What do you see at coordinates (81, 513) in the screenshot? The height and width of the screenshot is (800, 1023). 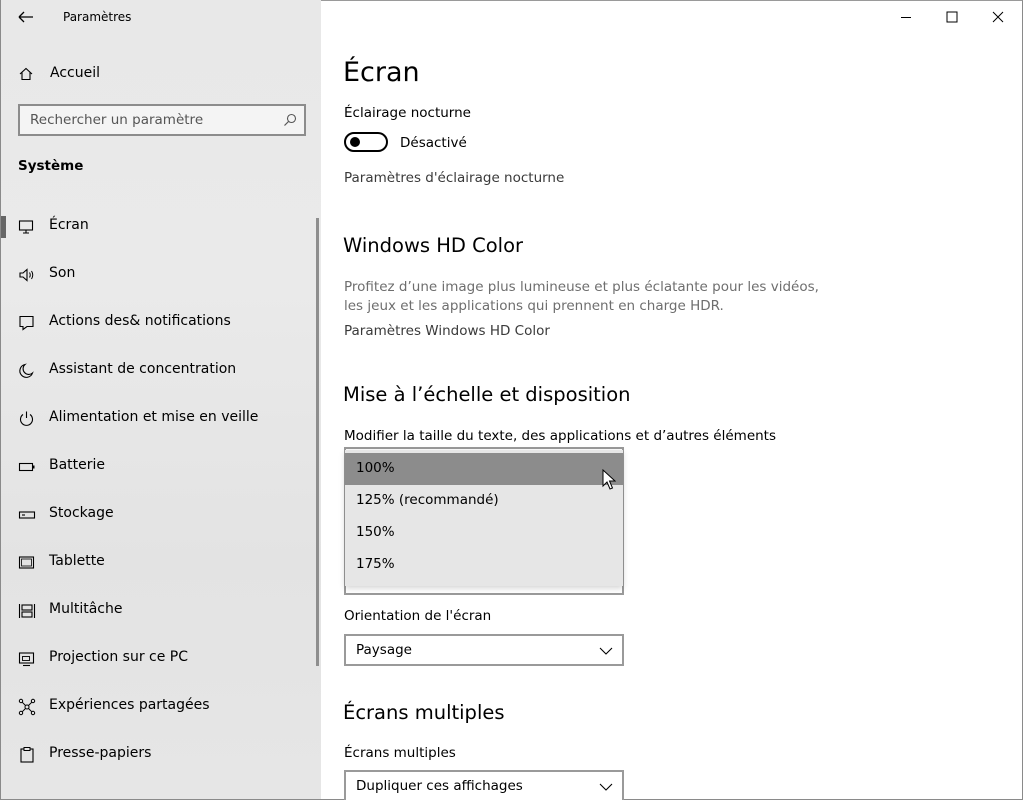 I see `sidebar-item-label: Stockage` at bounding box center [81, 513].